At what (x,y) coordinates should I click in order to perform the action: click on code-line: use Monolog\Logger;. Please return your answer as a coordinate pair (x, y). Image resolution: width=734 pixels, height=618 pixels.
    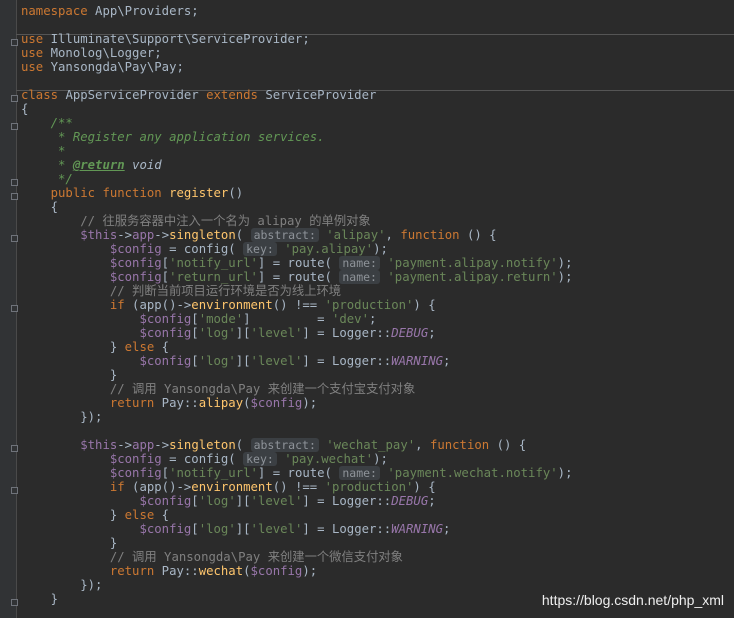
    Looking at the image, I should click on (91, 53).